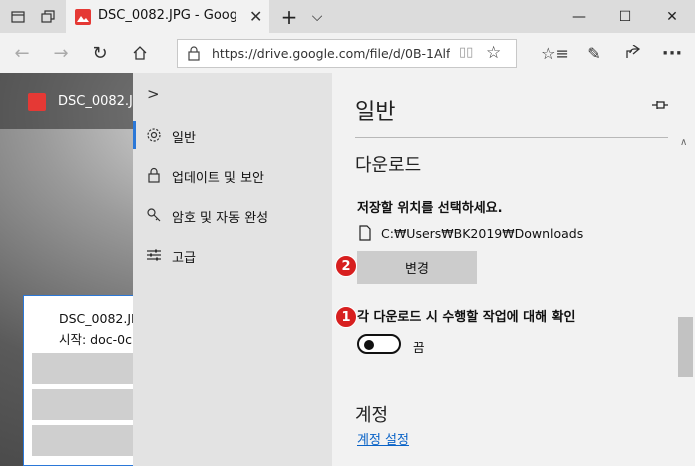 The image size is (695, 466). What do you see at coordinates (493, 53) in the screenshot?
I see `favorite-star-icon: ☆` at bounding box center [493, 53].